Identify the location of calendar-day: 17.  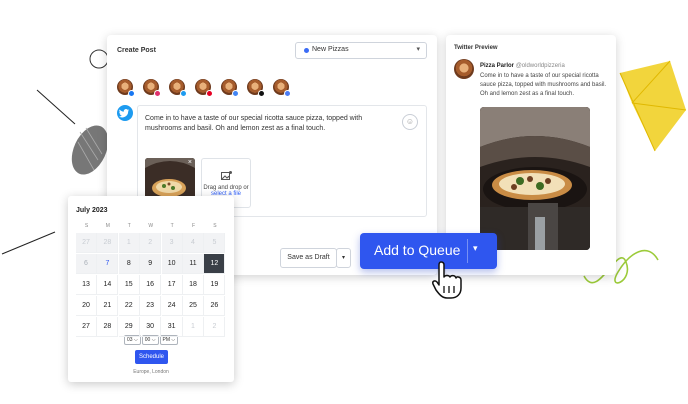
(172, 285).